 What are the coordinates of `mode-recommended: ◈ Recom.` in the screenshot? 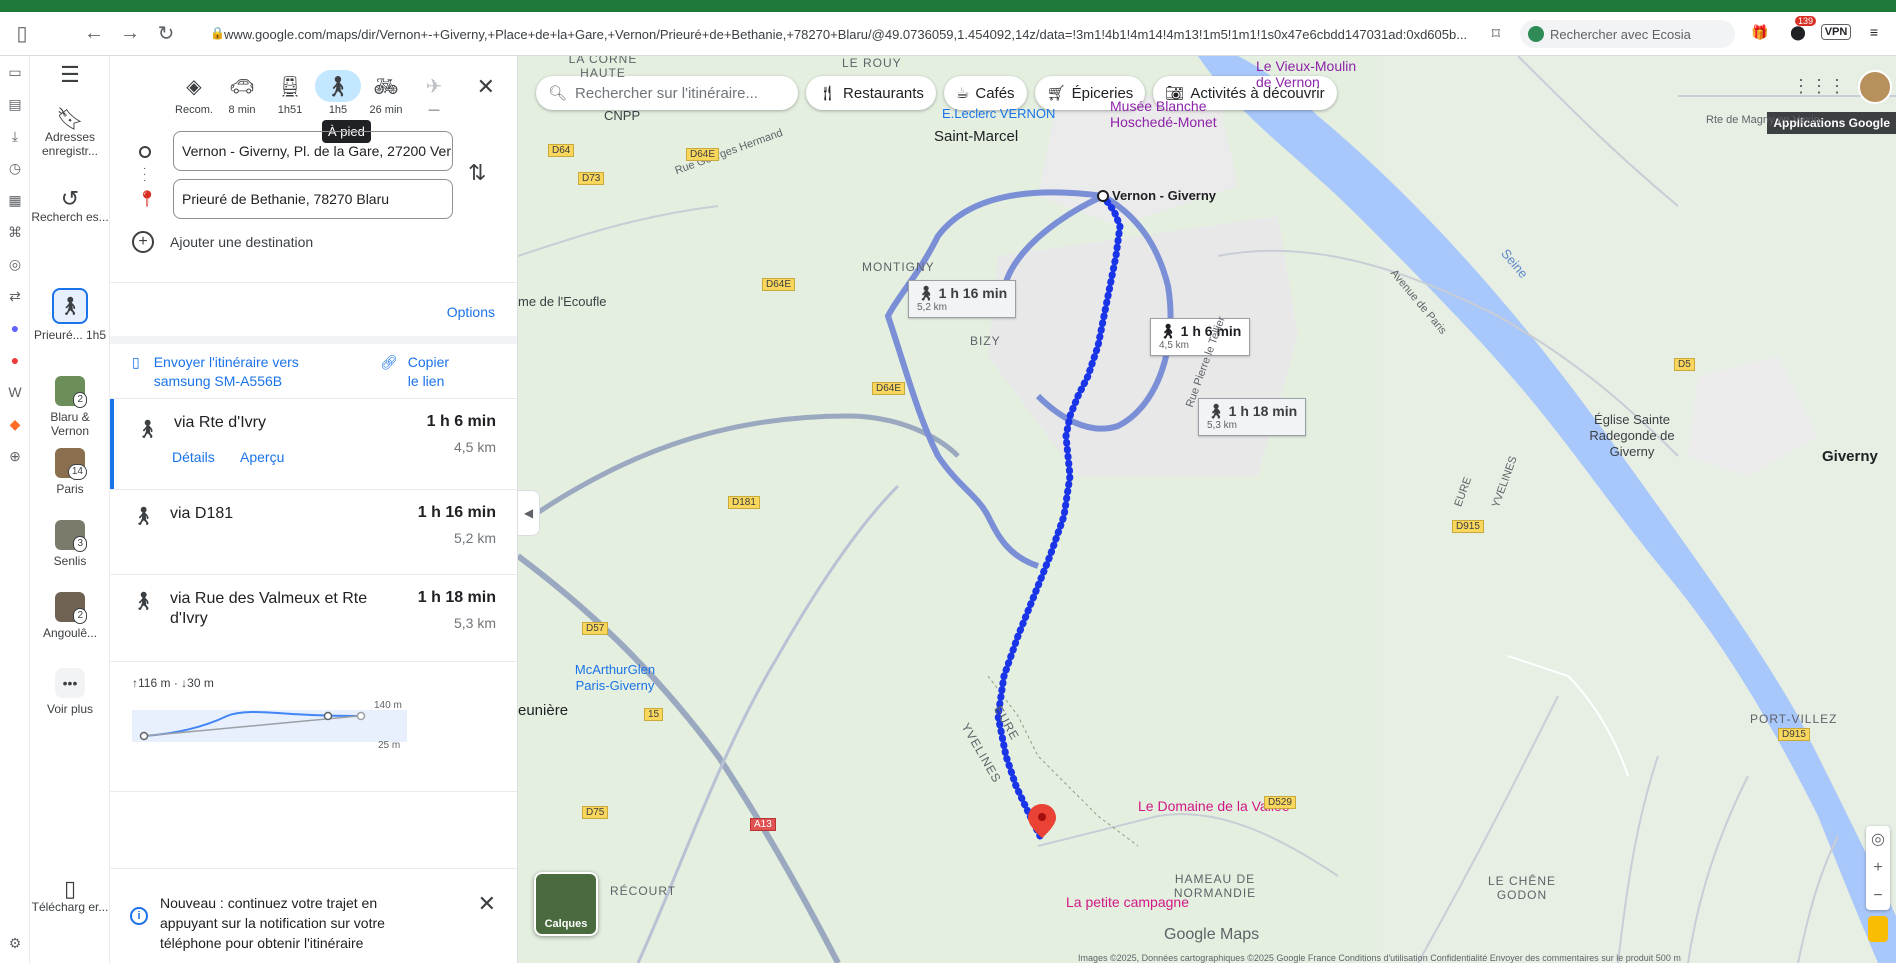 It's located at (194, 93).